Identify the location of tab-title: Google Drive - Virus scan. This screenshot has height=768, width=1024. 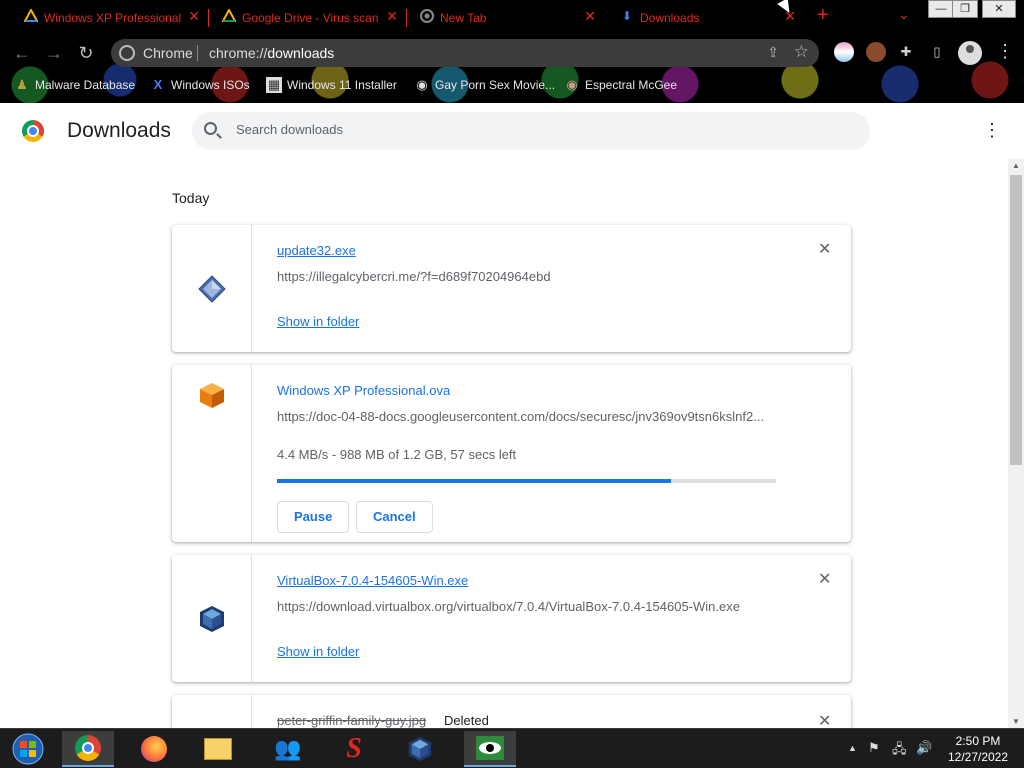
(310, 18).